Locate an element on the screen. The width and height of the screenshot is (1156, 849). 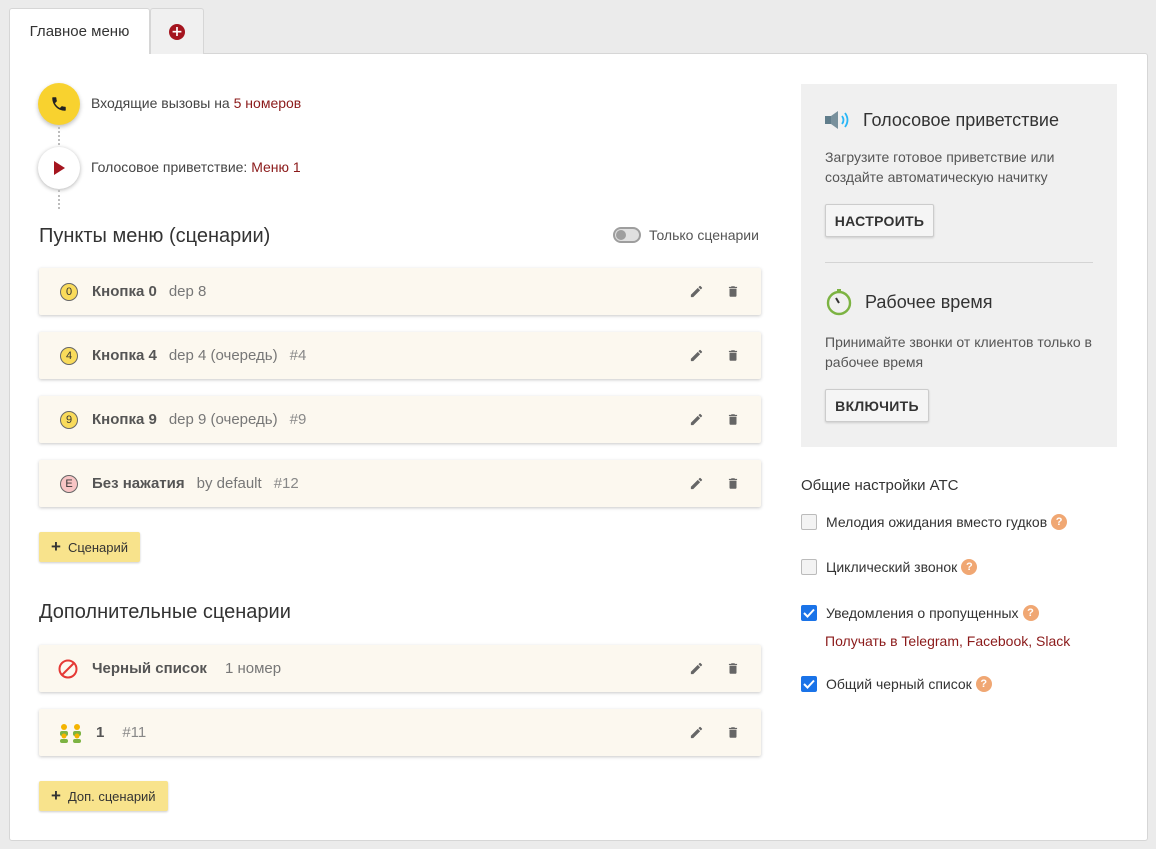
add-extra-scenario-label: Доп. сценарий is located at coordinates (111, 796).